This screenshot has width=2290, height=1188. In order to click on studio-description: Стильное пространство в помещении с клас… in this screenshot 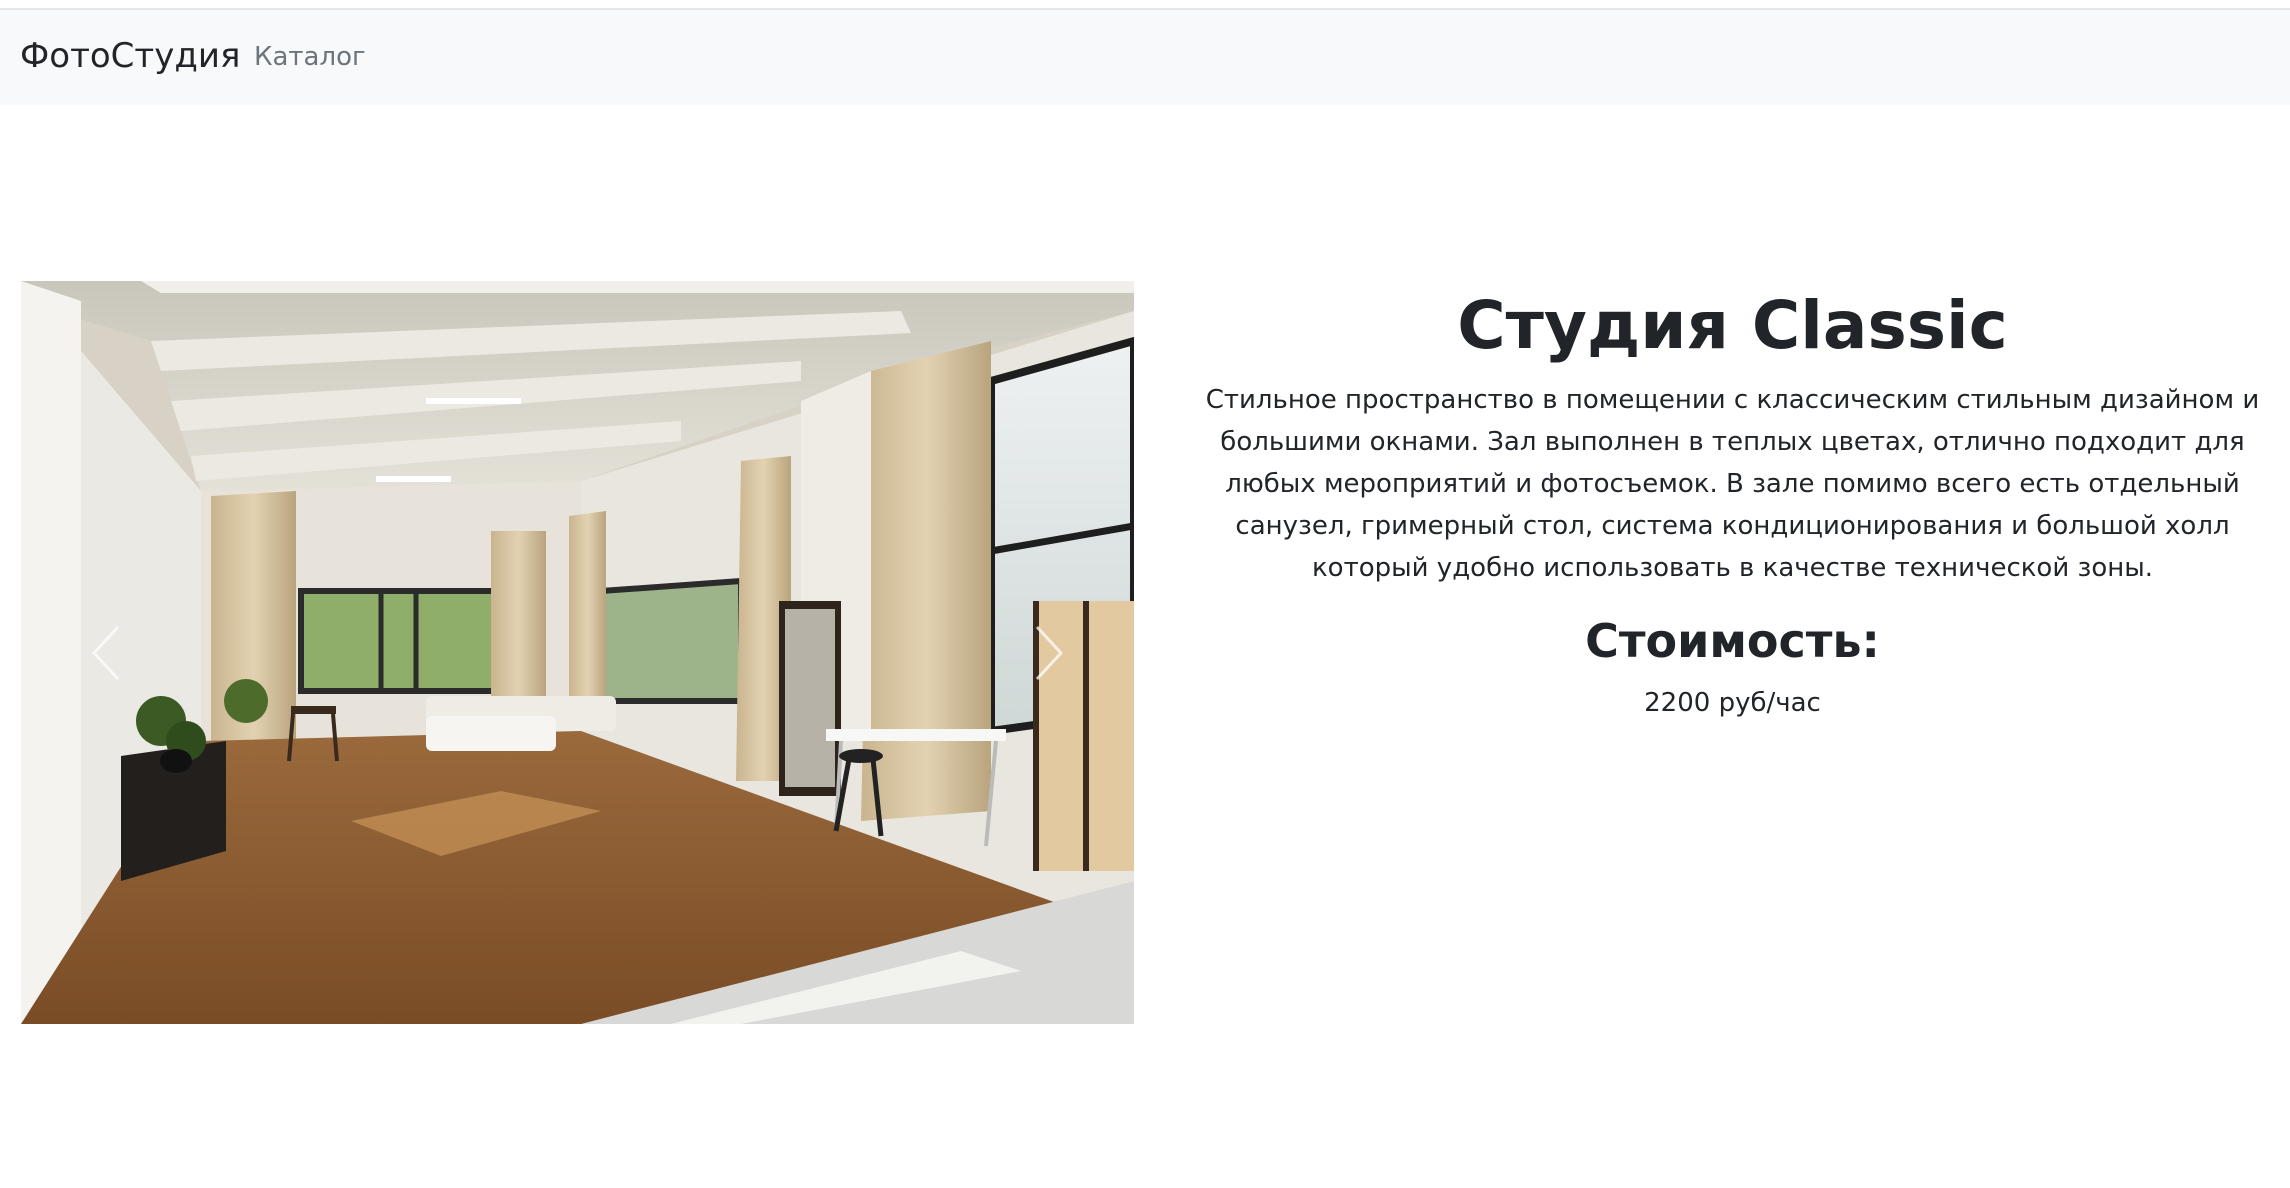, I will do `click(1732, 484)`.